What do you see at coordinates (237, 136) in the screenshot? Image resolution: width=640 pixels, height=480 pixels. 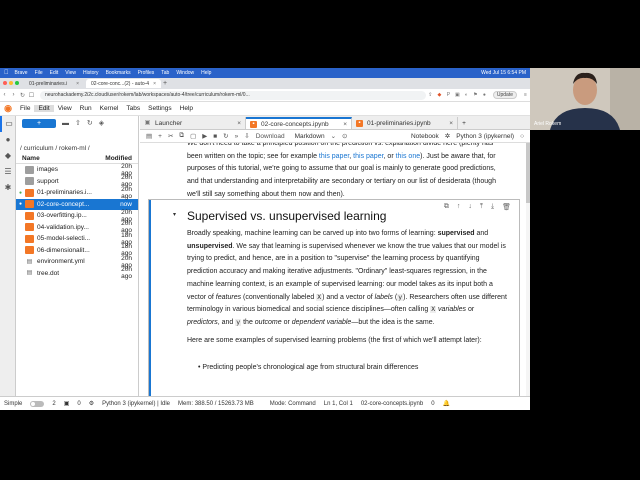 I see `restart-run-all-icon: »` at bounding box center [237, 136].